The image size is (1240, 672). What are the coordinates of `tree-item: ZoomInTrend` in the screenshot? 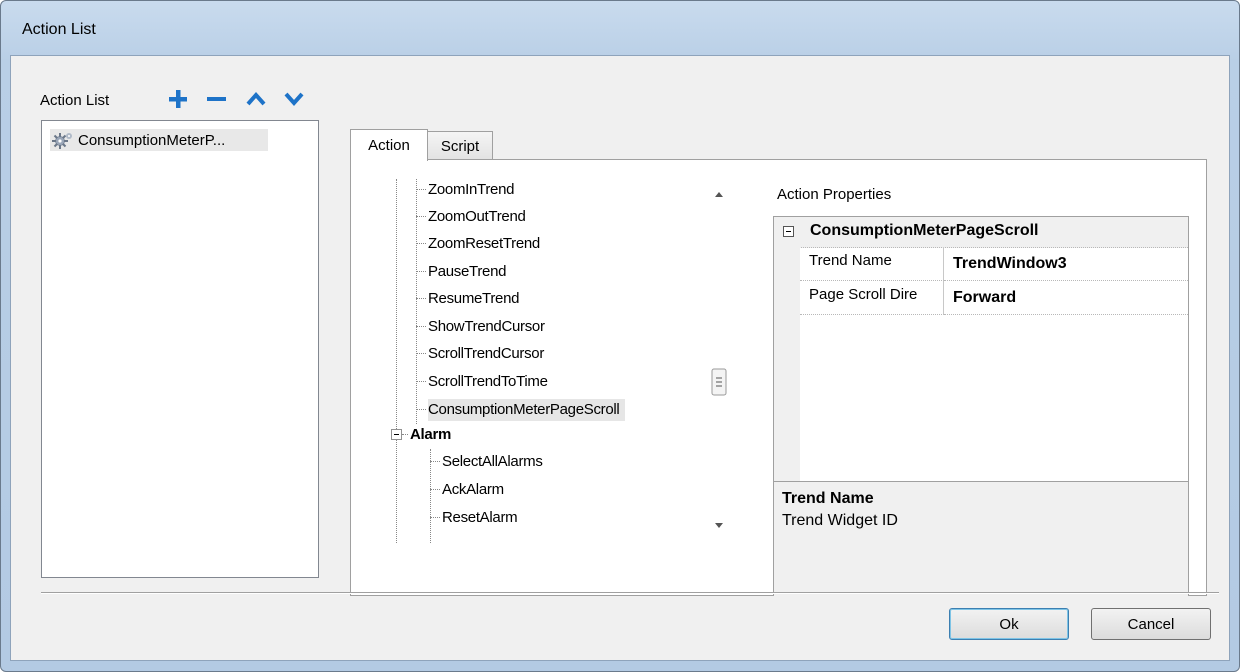 It's located at (471, 190).